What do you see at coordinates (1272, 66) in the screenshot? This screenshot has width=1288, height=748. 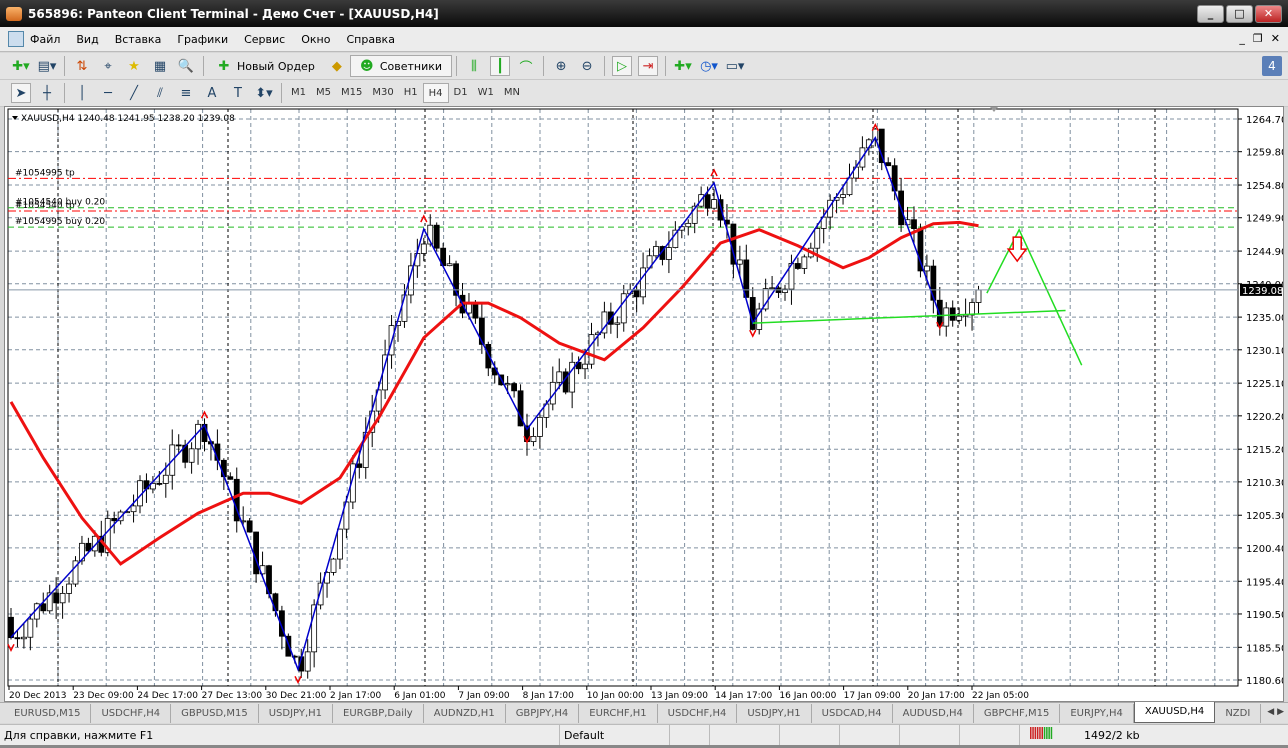 I see `notifications-button: 4` at bounding box center [1272, 66].